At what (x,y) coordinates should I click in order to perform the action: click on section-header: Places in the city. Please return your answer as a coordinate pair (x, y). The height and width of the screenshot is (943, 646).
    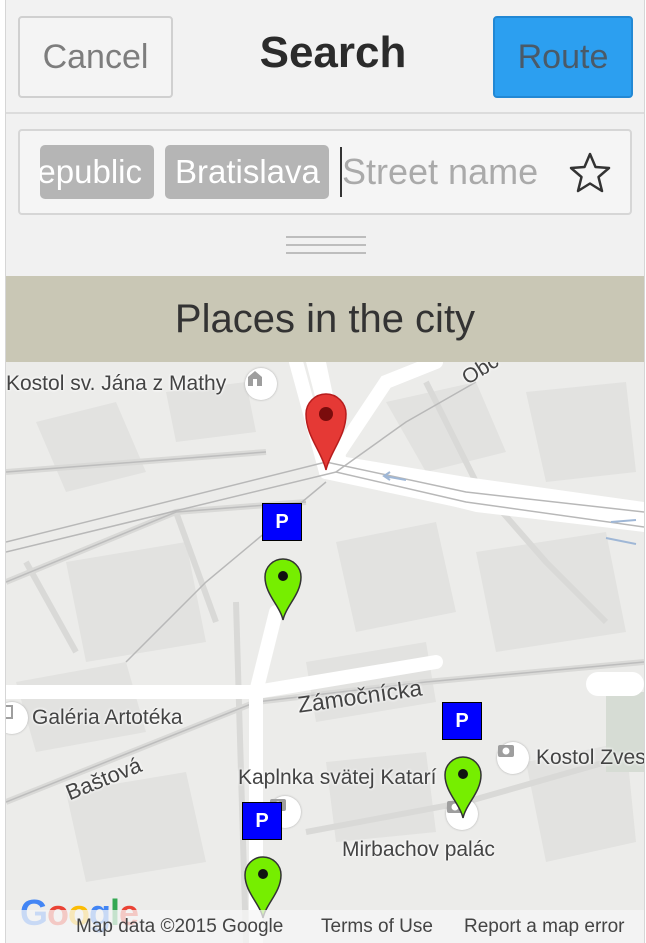
    Looking at the image, I should click on (325, 319).